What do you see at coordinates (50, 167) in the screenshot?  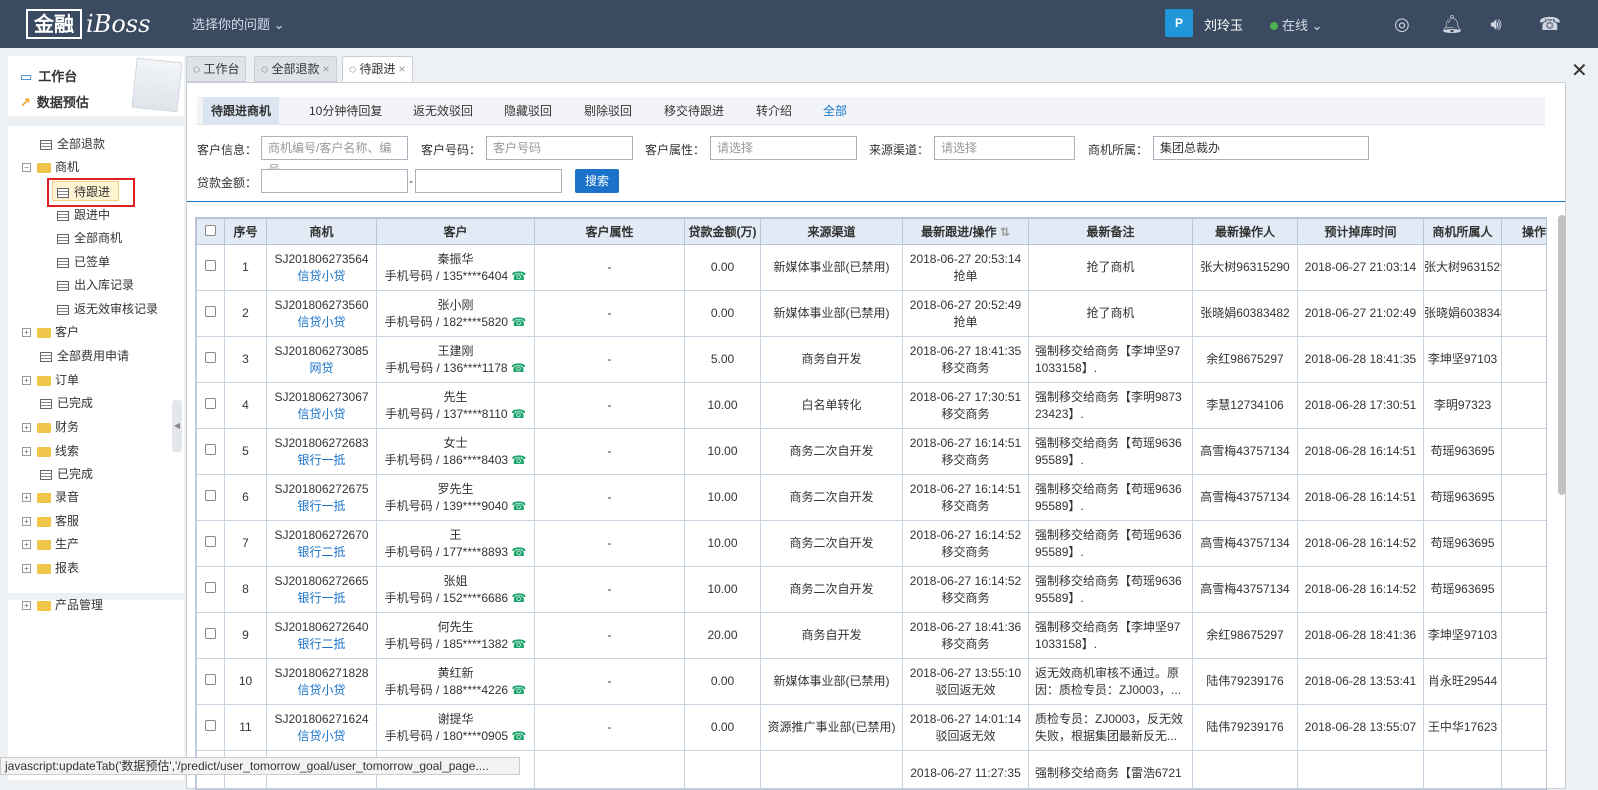 I see `tree-item-shangji: −商机` at bounding box center [50, 167].